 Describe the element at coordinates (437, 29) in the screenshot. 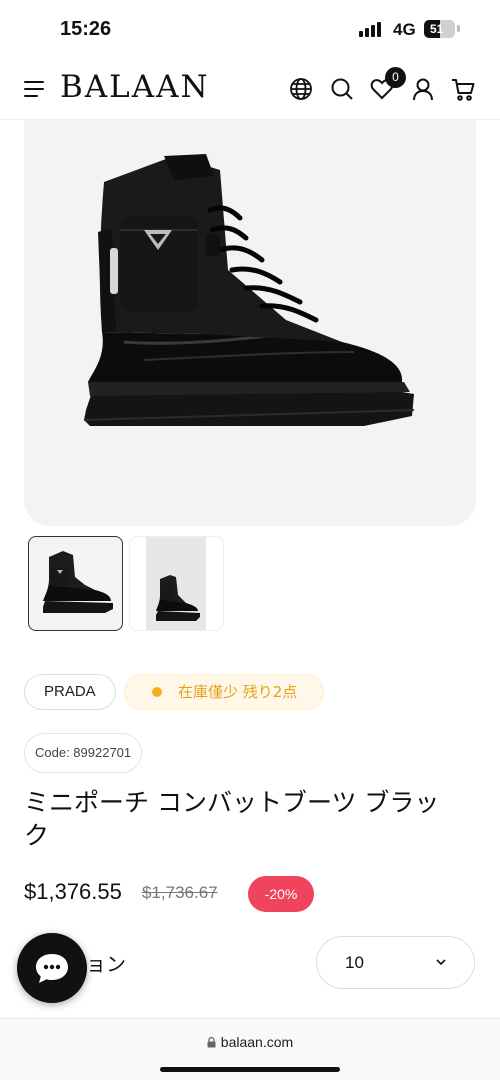

I see `battery-percent: 51` at that location.